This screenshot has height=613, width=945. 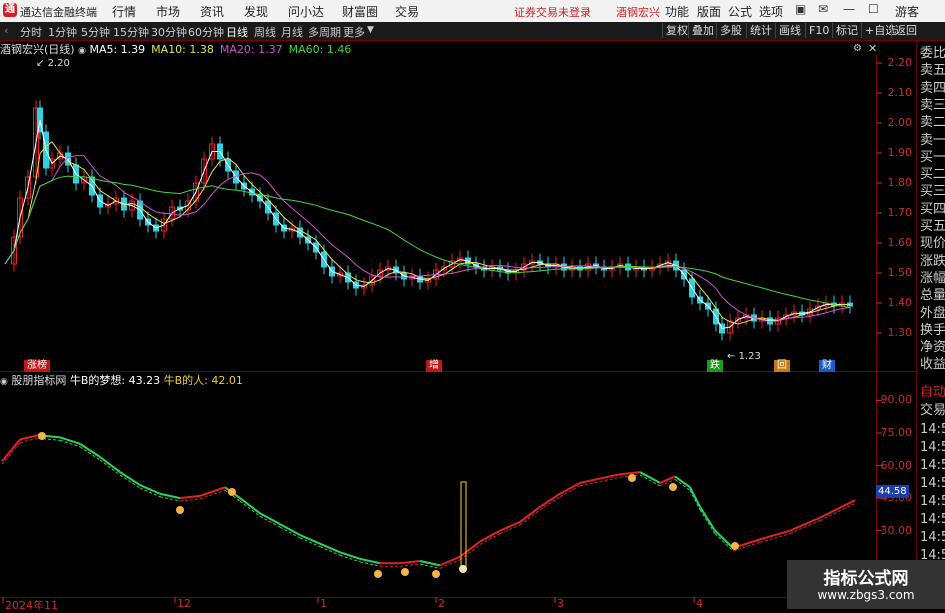 I want to click on watermark: 指标公式网 www.zbgs3.com, so click(x=866, y=584).